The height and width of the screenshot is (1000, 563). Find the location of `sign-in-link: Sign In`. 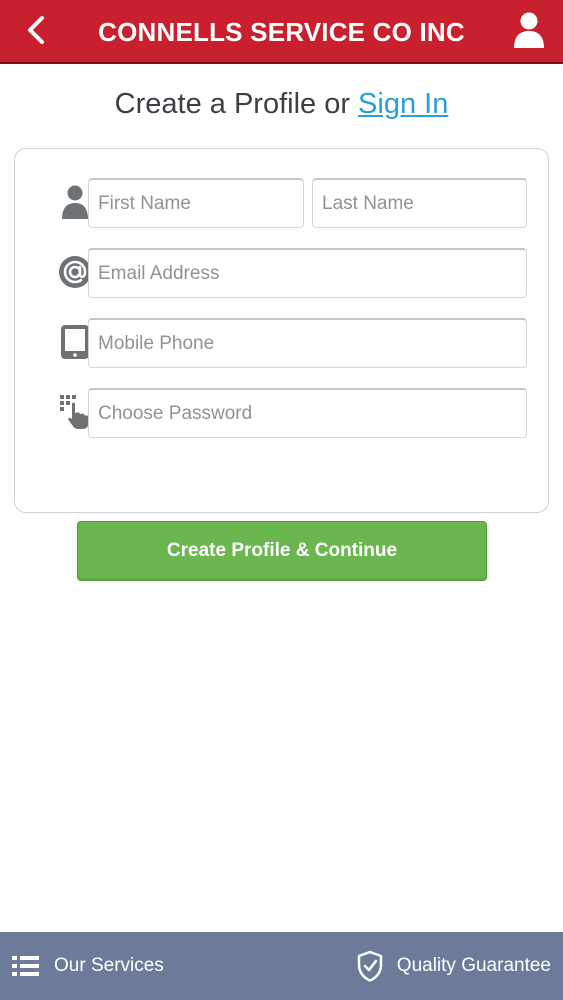

sign-in-link: Sign In is located at coordinates (403, 104).